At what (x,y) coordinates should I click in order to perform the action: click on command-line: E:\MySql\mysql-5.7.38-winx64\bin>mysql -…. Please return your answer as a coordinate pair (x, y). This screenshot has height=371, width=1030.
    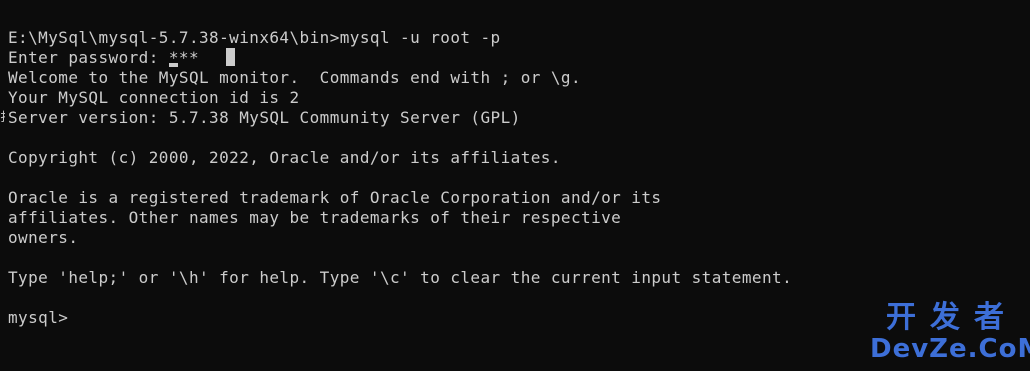
    Looking at the image, I should click on (254, 37).